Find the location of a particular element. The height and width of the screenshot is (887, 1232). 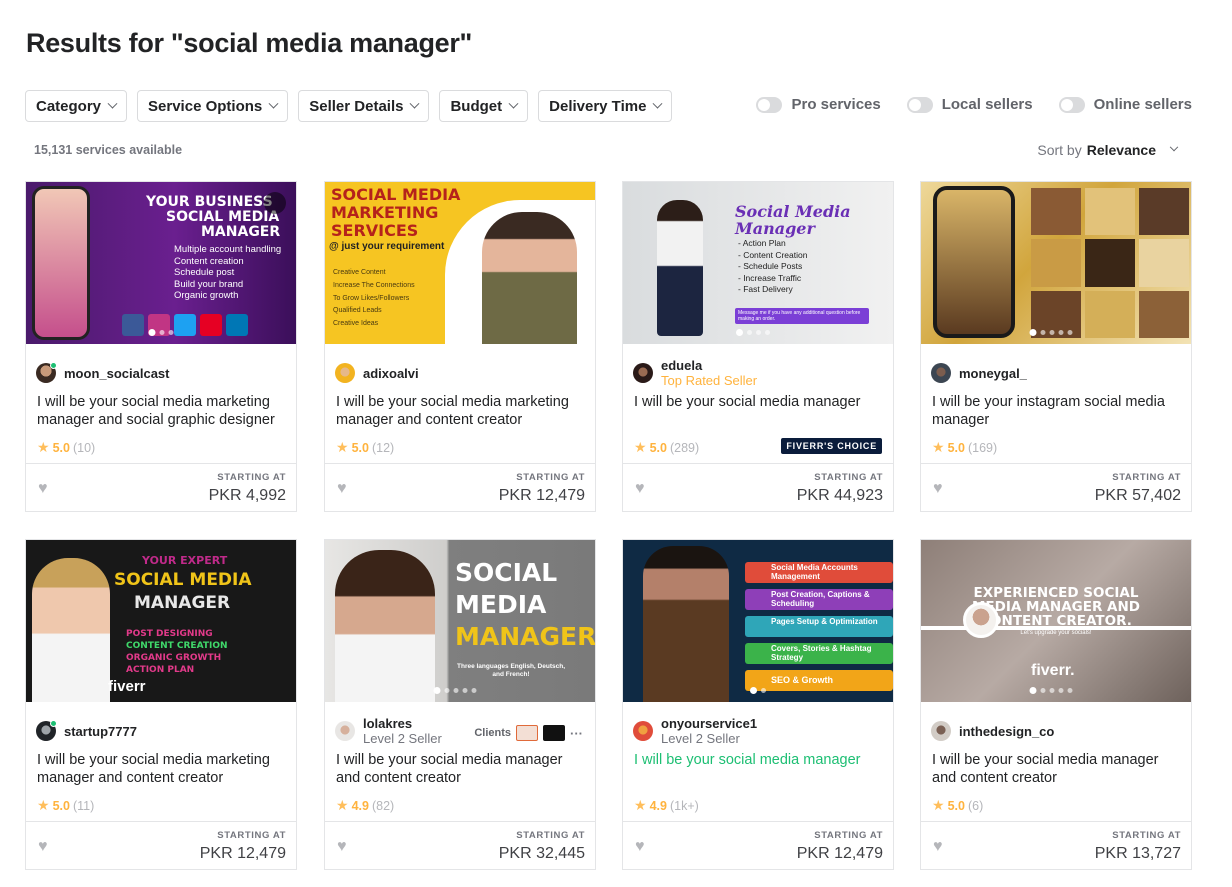

toggle-online-sellers: Online sellers is located at coordinates (1125, 104).